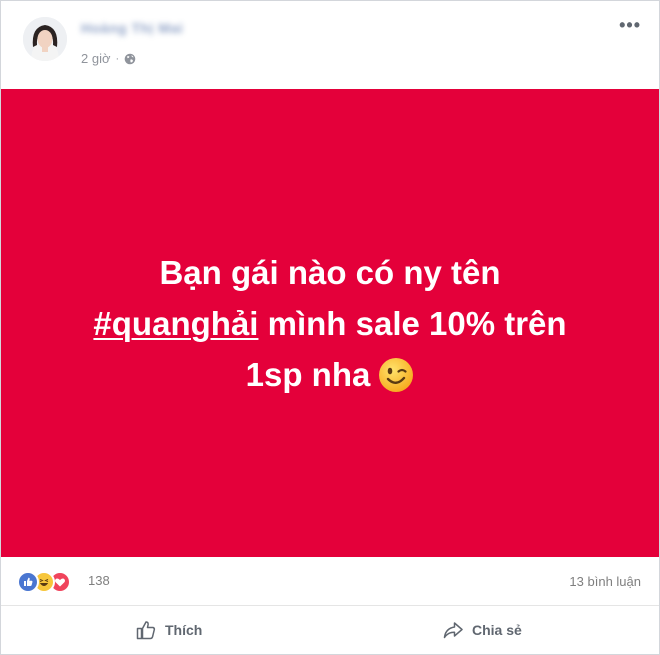  Describe the element at coordinates (497, 630) in the screenshot. I see `share-label: Chia sẻ` at that location.